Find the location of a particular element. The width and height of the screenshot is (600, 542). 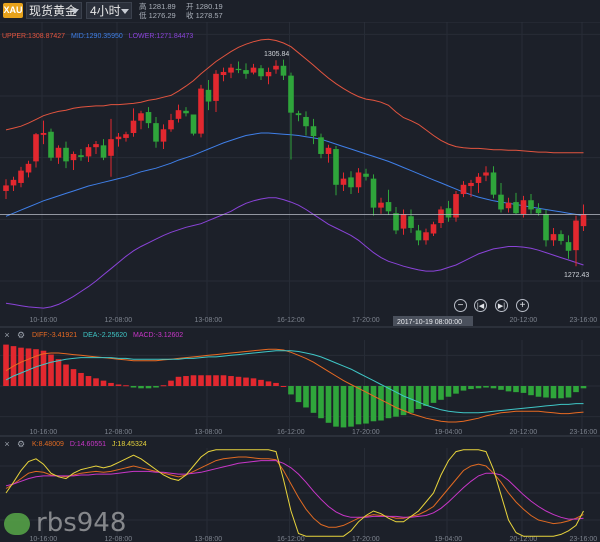

kdj-d-label: D:14.60551 is located at coordinates (88, 444).